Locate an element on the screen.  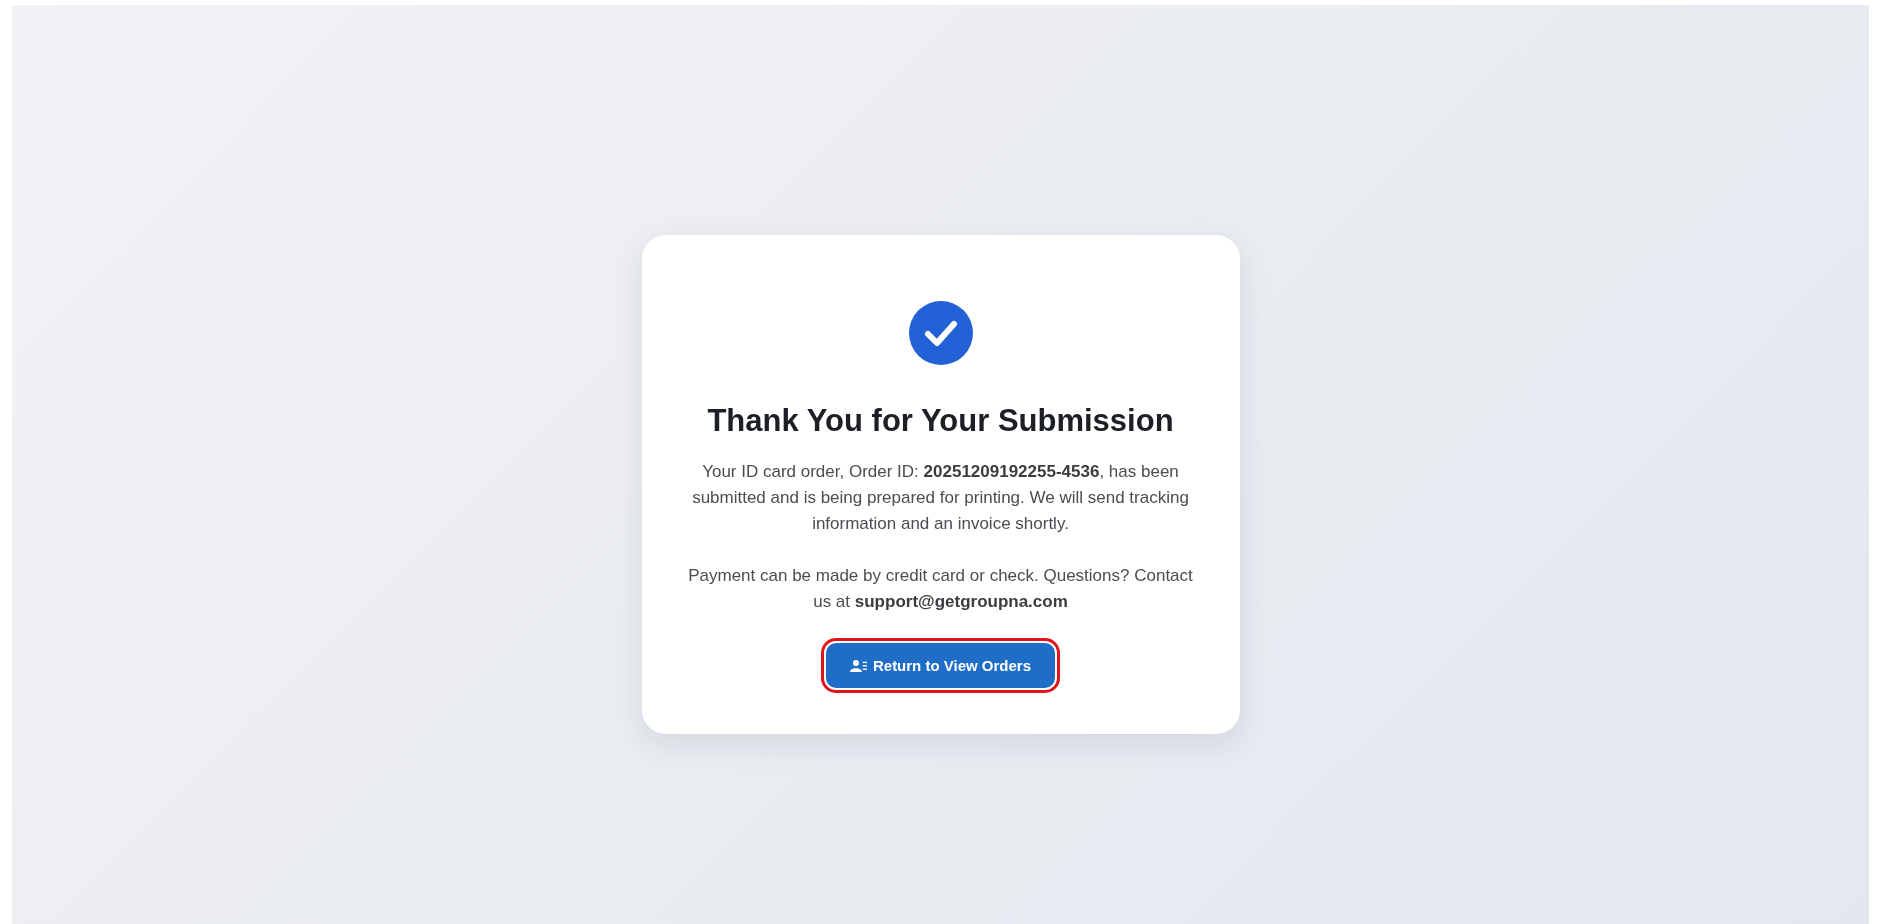
message-text: Your ID card order, Order ID: 20251209192255-4536, has been submitted and is being prepared for printing. We will send tracking information and an invoice shortly. is located at coordinates (940, 498).